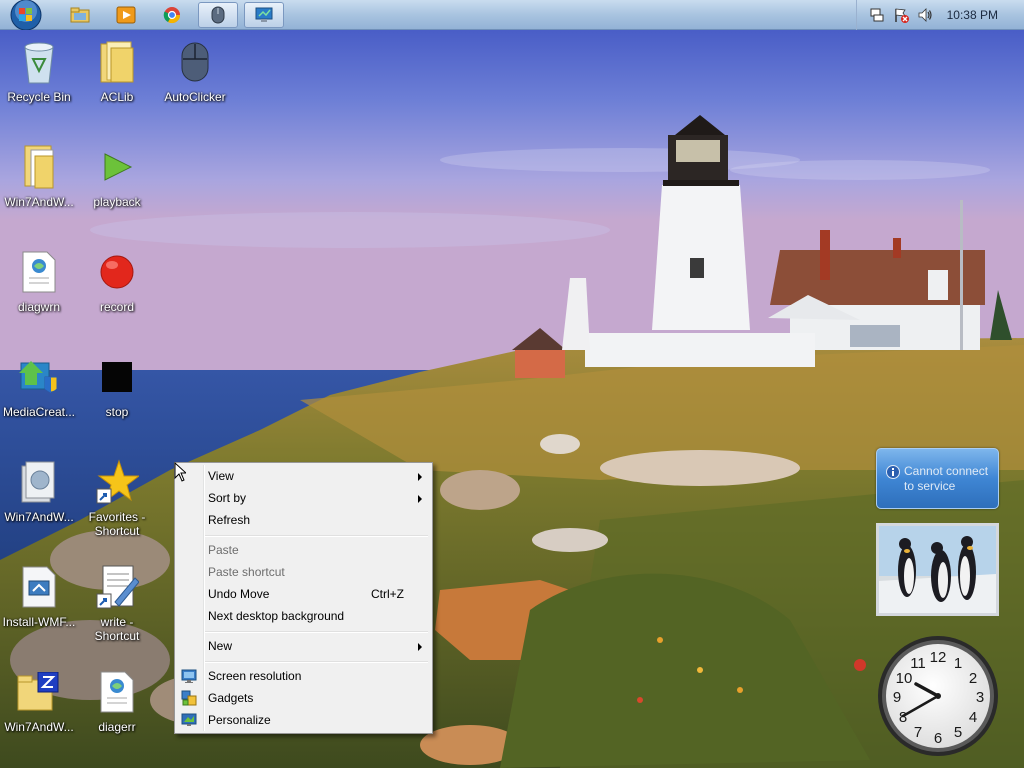 The height and width of the screenshot is (768, 1024). I want to click on desktop-icon-stop: stop, so click(117, 386).